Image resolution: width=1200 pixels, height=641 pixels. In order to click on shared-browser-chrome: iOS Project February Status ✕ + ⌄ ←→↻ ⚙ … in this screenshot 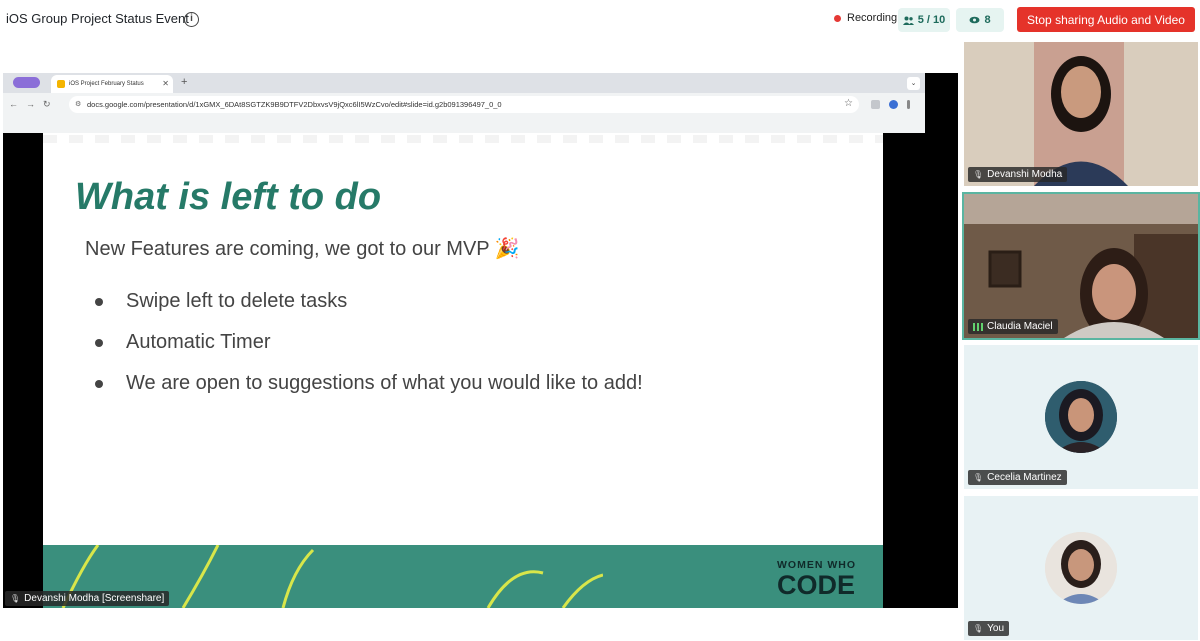, I will do `click(464, 103)`.